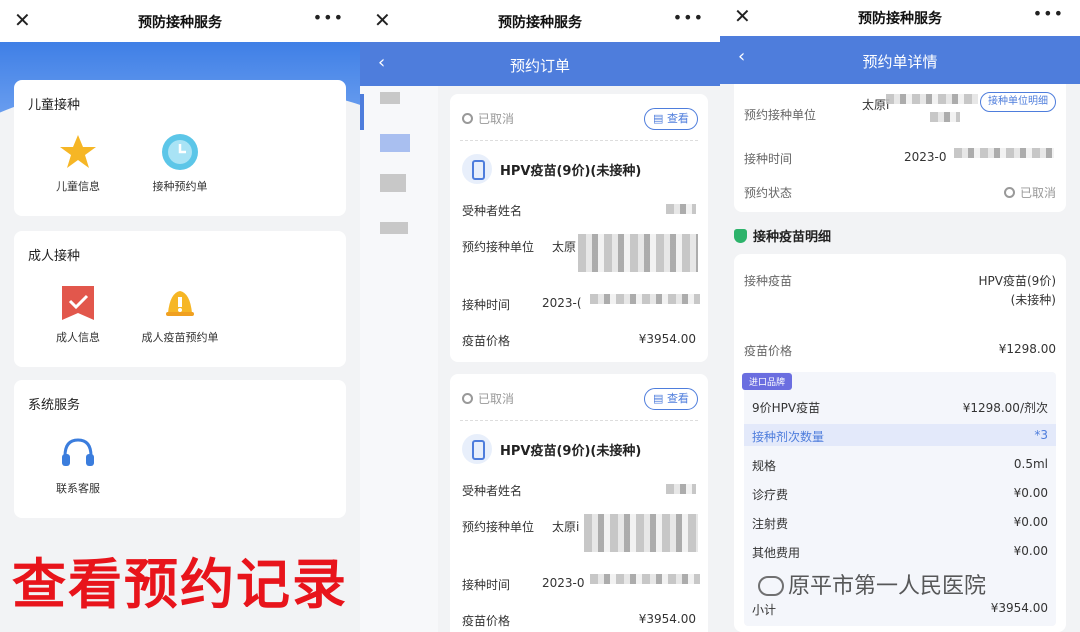 The image size is (1080, 632). What do you see at coordinates (1030, 464) in the screenshot?
I see `row-value: 0.5ml` at bounding box center [1030, 464].